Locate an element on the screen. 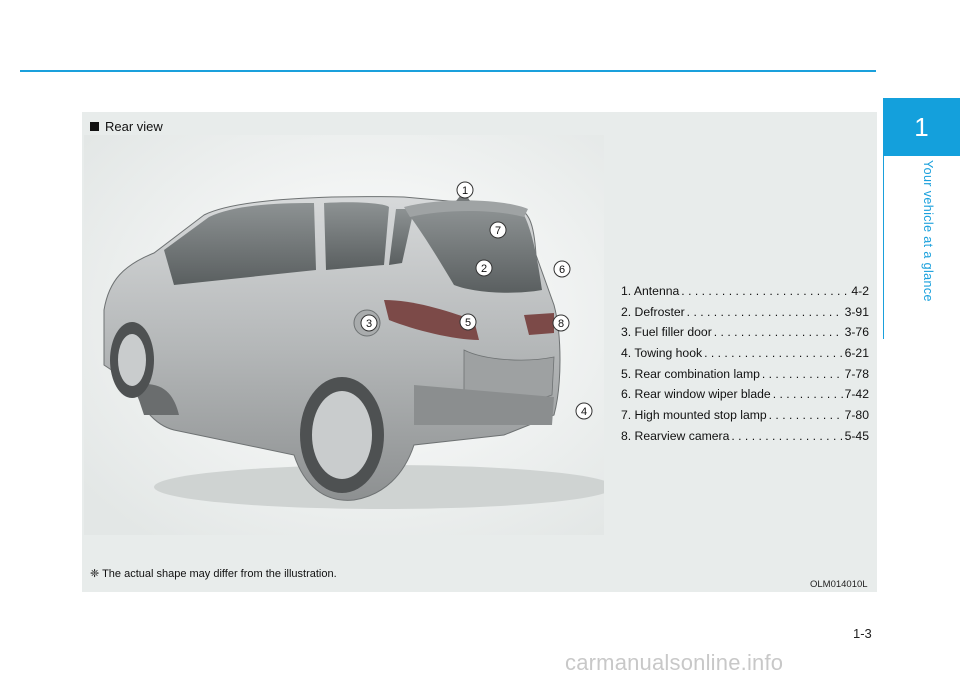 This screenshot has width=960, height=689. item-page: 5-45 is located at coordinates (856, 435).